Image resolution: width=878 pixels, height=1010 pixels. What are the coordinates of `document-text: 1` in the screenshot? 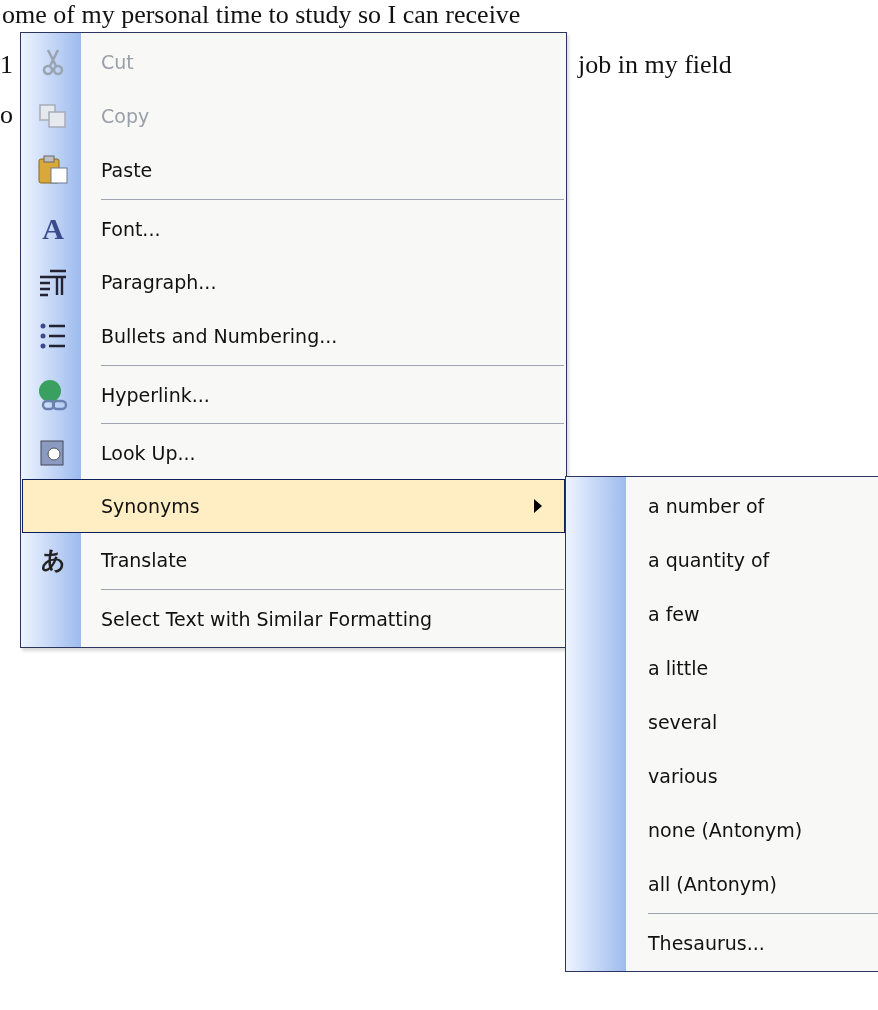 It's located at (6, 65).